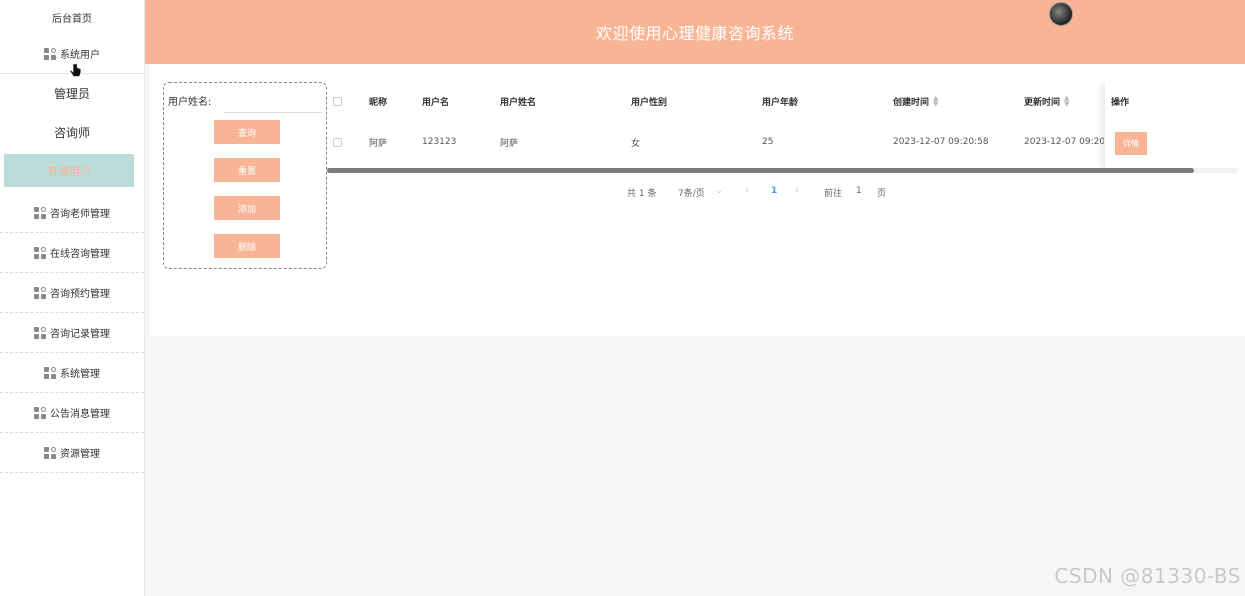 This screenshot has height=596, width=1245. What do you see at coordinates (1170, 125) in the screenshot?
I see `action-column: 操作 详情` at bounding box center [1170, 125].